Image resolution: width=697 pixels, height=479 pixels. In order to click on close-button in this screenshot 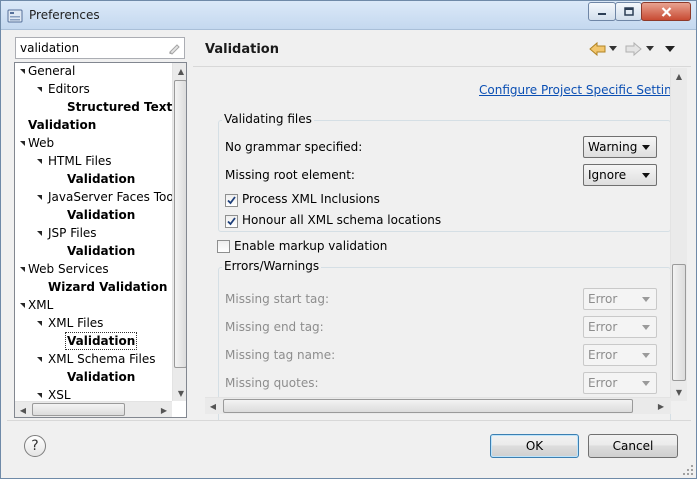, I will do `click(666, 11)`.